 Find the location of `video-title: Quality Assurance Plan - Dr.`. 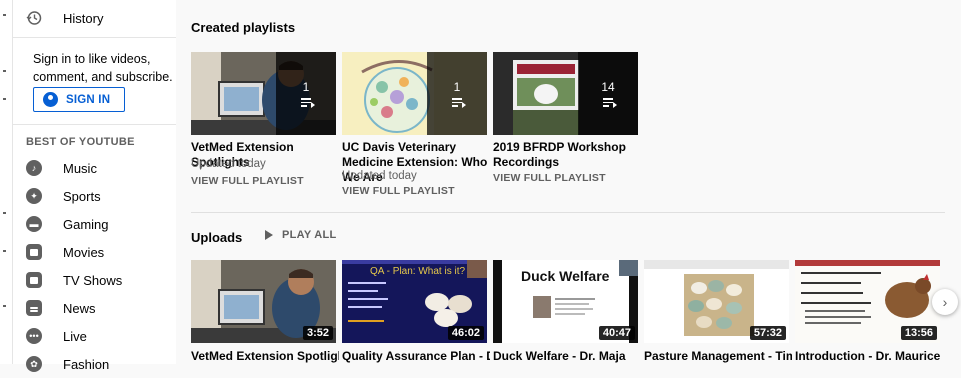

video-title: Quality Assurance Plan - Dr. is located at coordinates (416, 356).